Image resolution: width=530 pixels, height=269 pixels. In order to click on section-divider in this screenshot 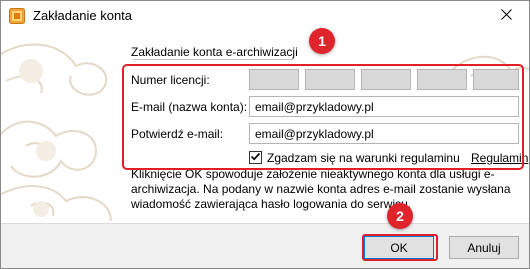, I will do `click(213, 59)`.